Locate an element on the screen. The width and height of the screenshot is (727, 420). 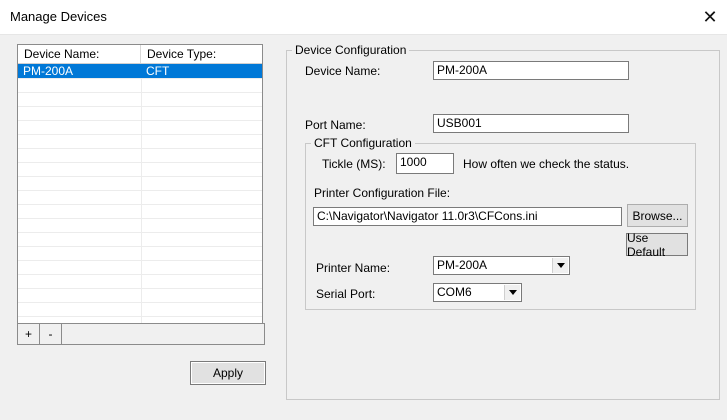
close-icon: ✕ is located at coordinates (710, 16).